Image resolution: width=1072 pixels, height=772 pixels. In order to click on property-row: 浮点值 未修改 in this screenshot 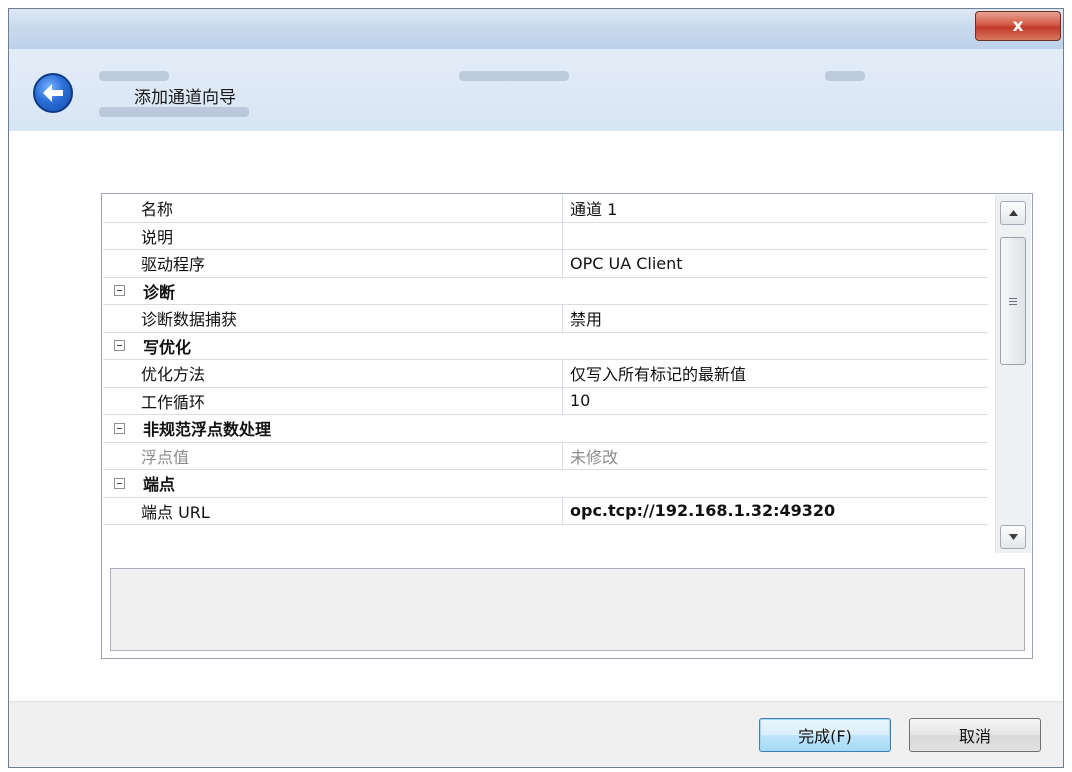, I will do `click(545, 456)`.